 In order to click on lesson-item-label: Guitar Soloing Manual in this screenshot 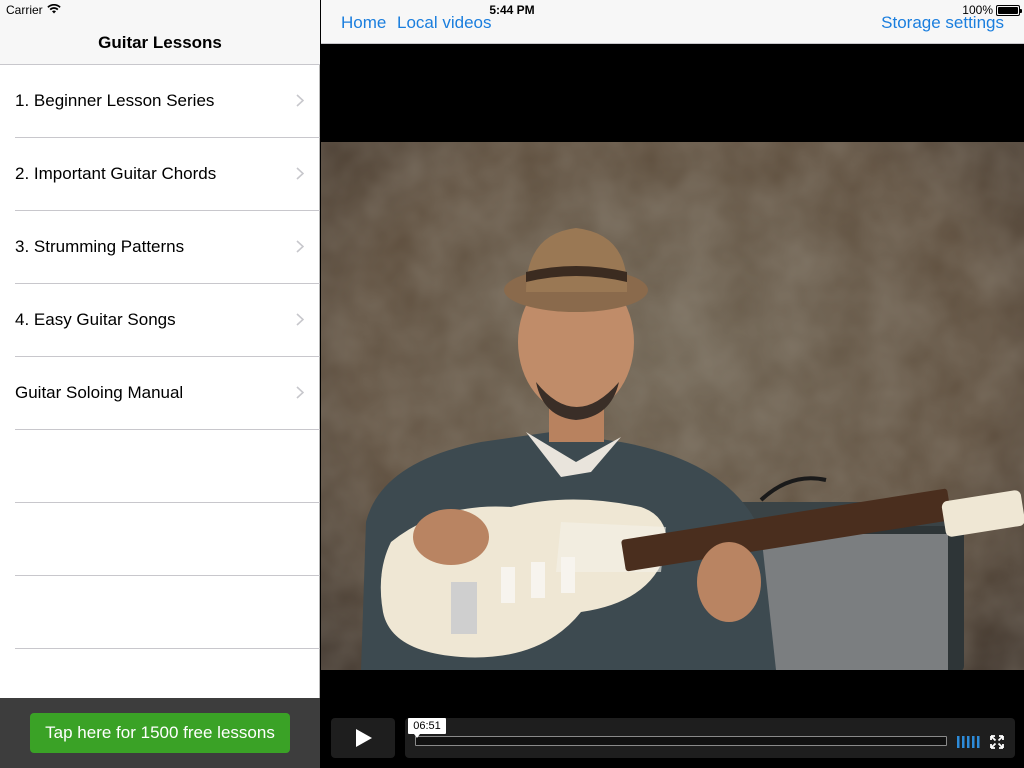, I will do `click(99, 392)`.